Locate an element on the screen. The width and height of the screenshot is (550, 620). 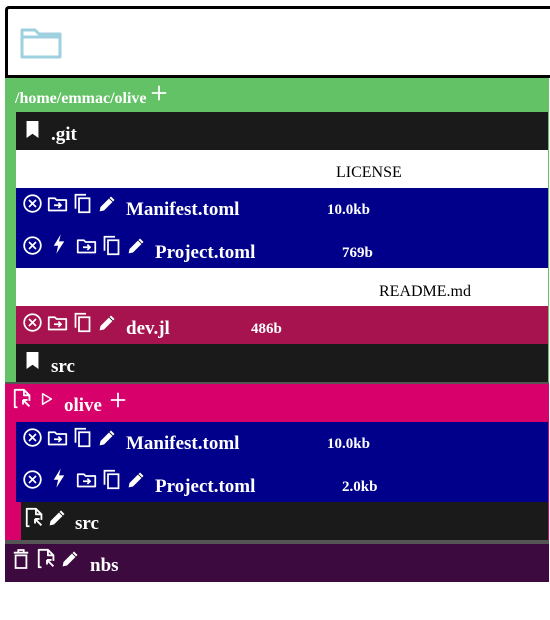
folder-icon is located at coordinates (41, 42).